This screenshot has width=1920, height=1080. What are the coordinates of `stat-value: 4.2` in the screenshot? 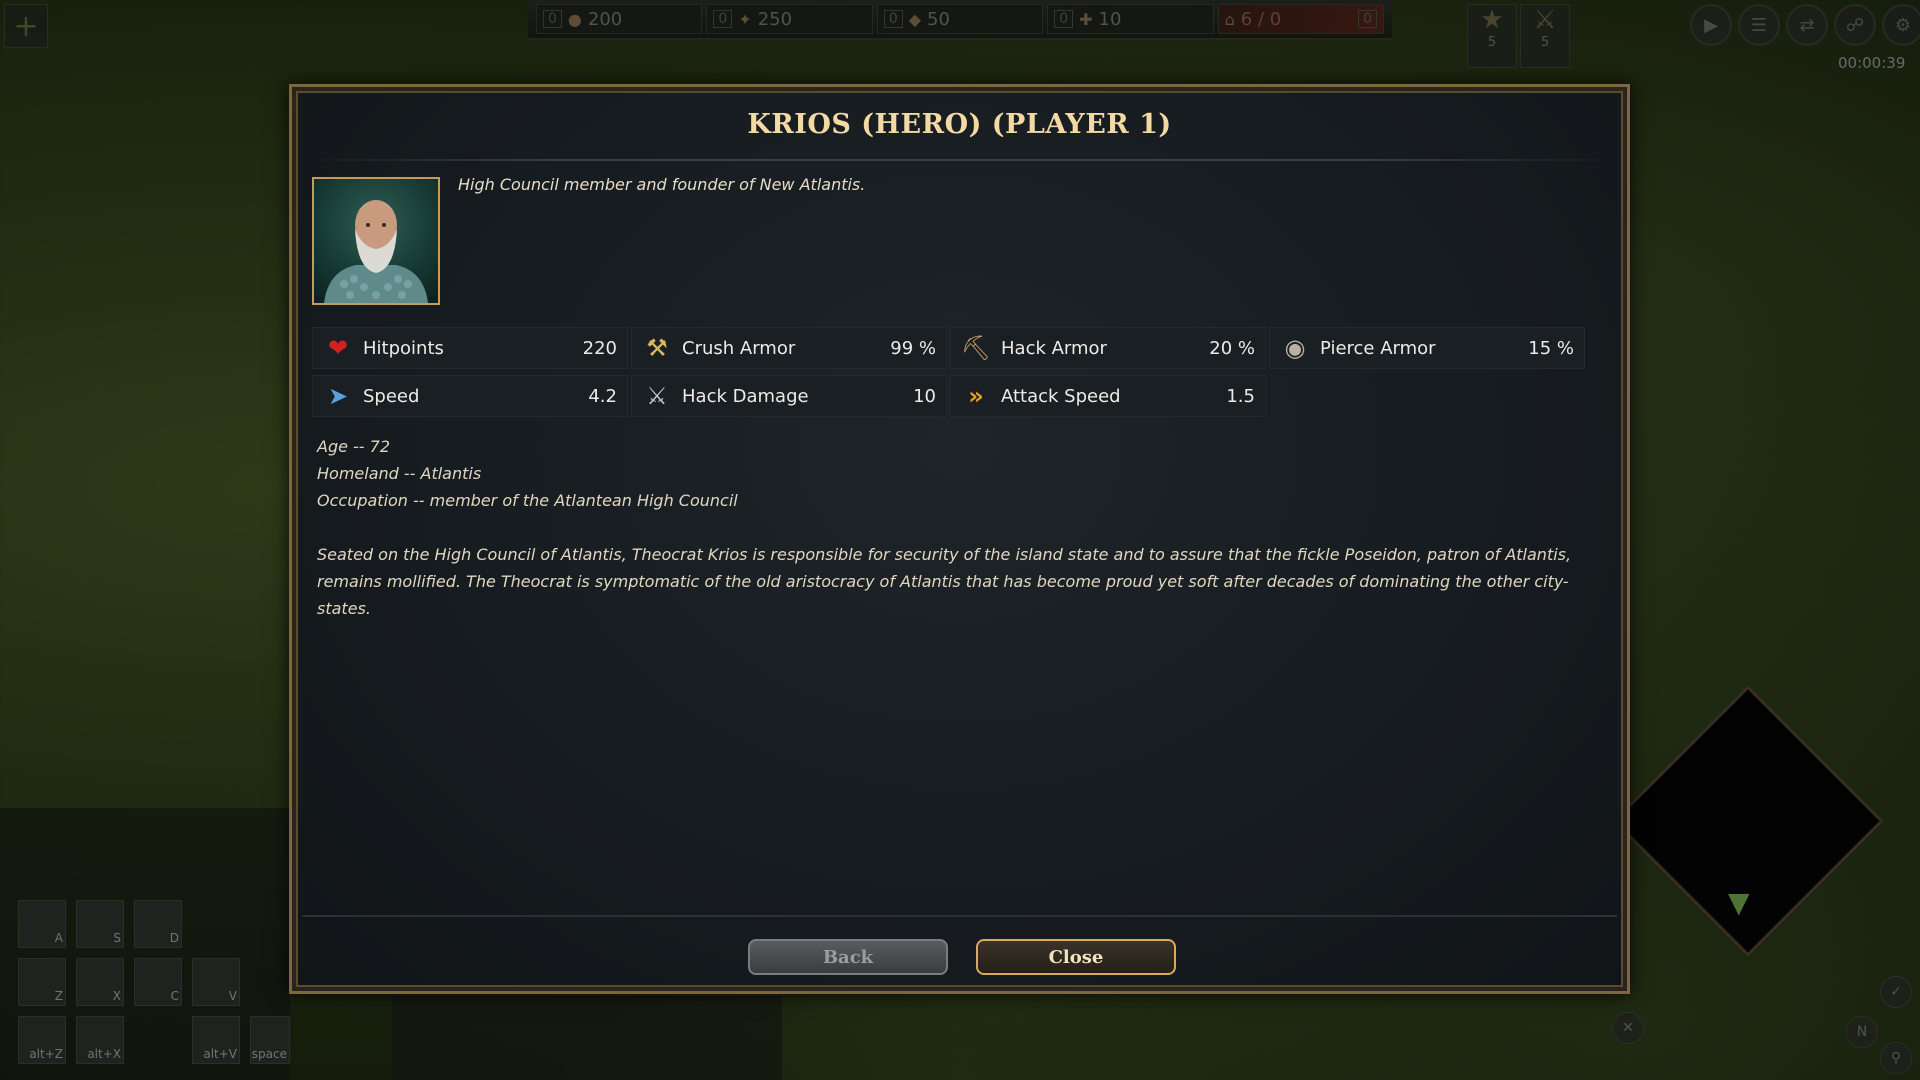 It's located at (602, 396).